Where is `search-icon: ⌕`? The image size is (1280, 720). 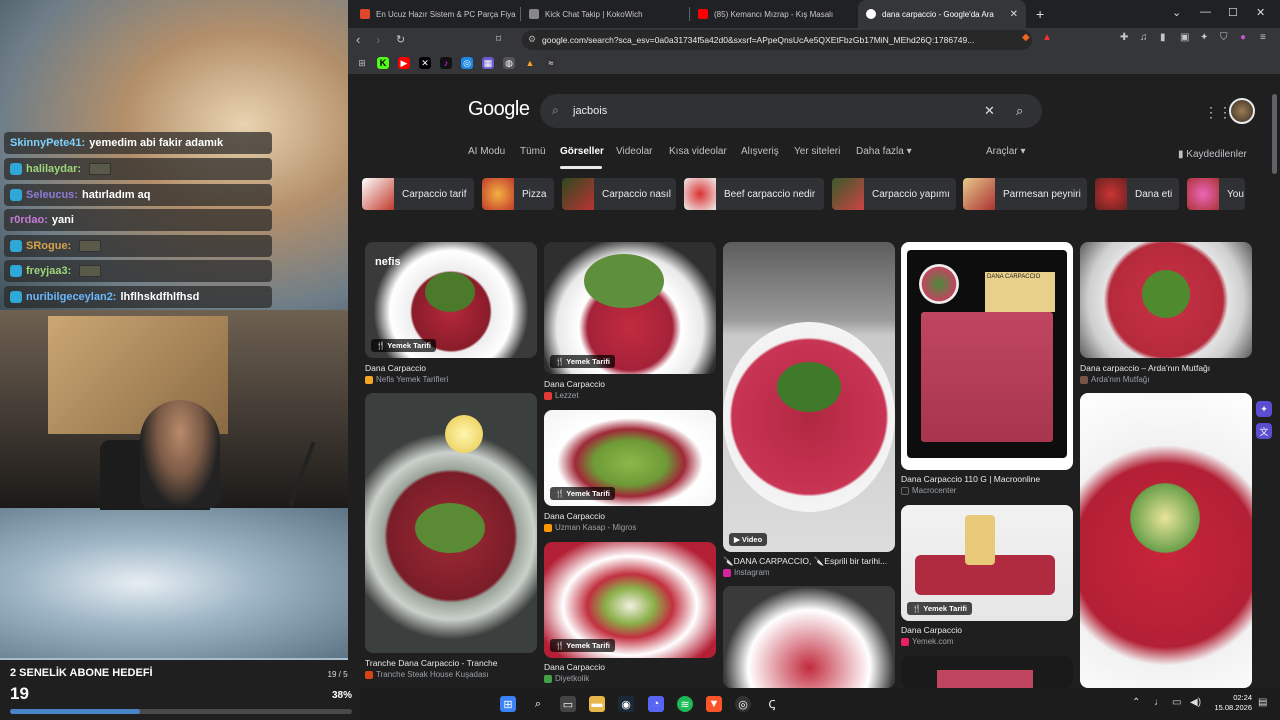
search-icon: ⌕ is located at coordinates (538, 704).